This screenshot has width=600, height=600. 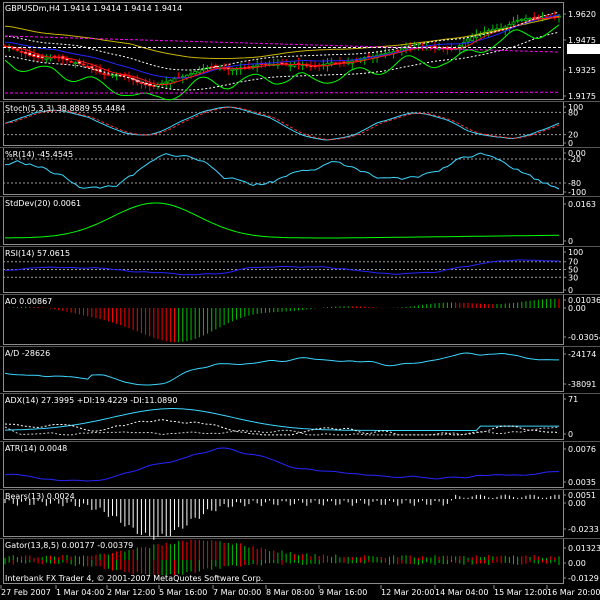 I want to click on time-axis-label: 12 Mar 20:00, so click(x=407, y=592).